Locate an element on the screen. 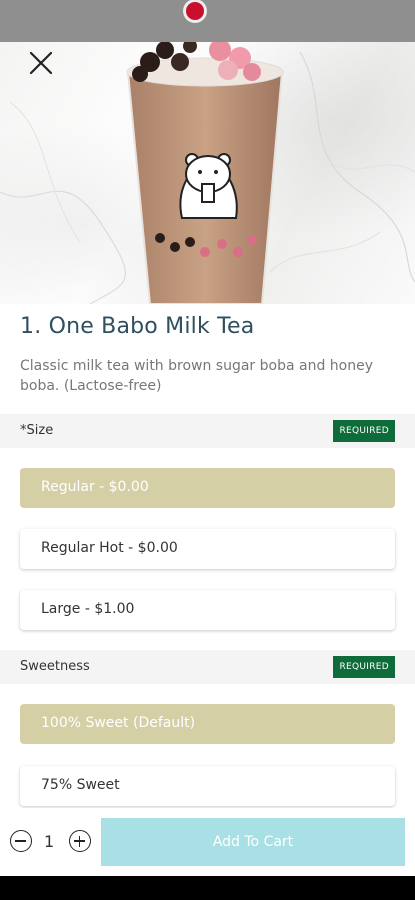 The width and height of the screenshot is (415, 900). close-icon is located at coordinates (41, 63).